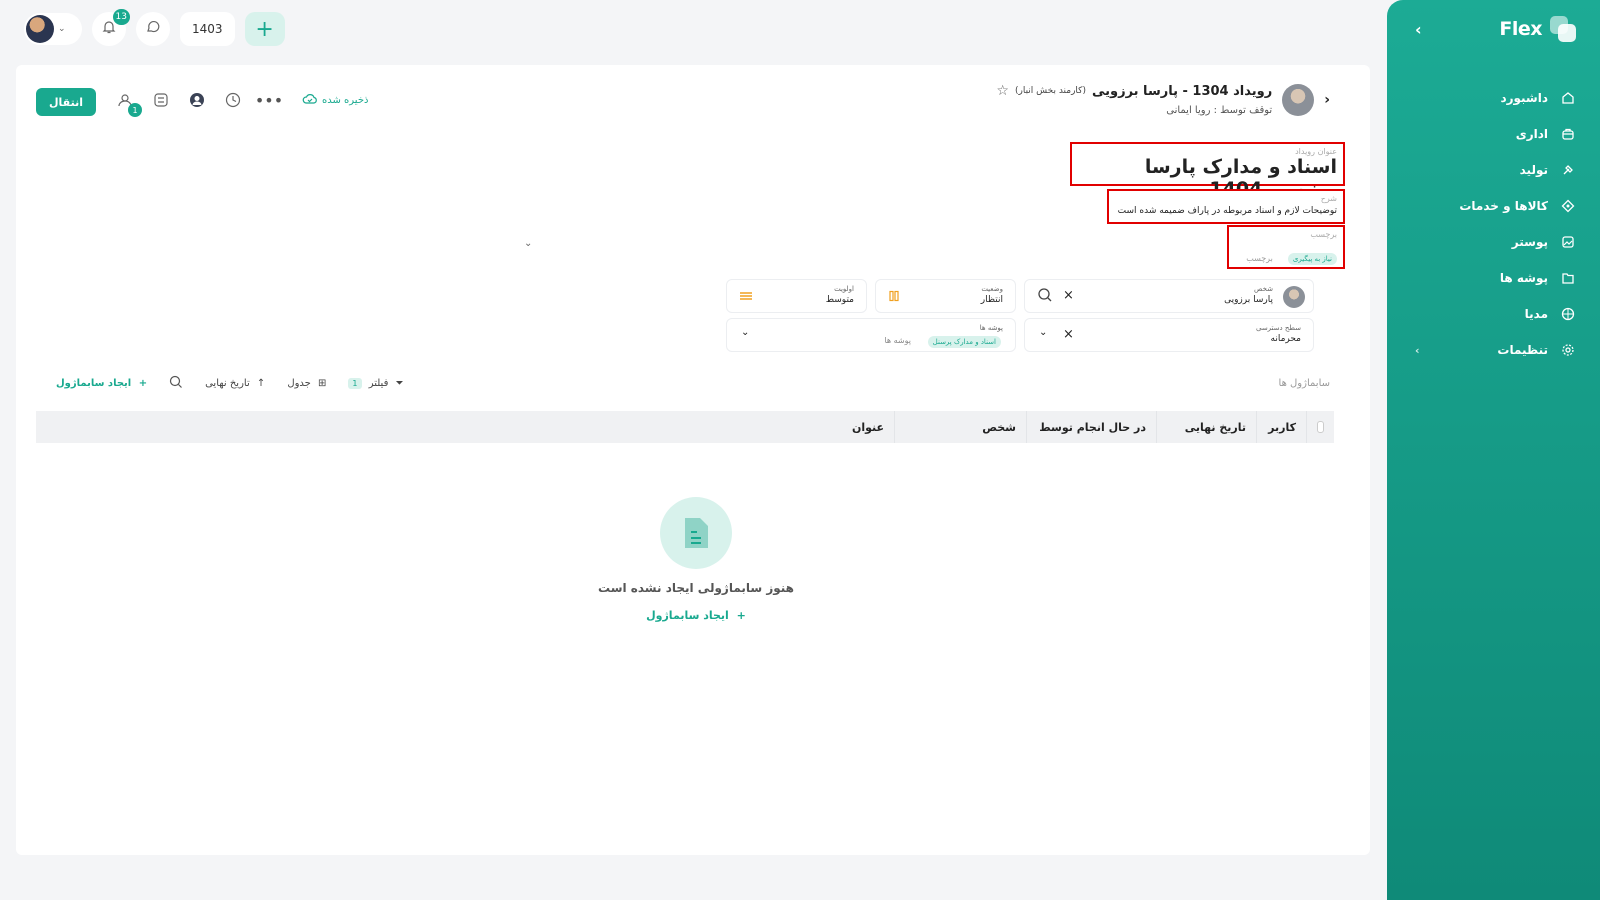 The width and height of the screenshot is (1600, 900). I want to click on table-view-button: جدول ⊞, so click(306, 383).